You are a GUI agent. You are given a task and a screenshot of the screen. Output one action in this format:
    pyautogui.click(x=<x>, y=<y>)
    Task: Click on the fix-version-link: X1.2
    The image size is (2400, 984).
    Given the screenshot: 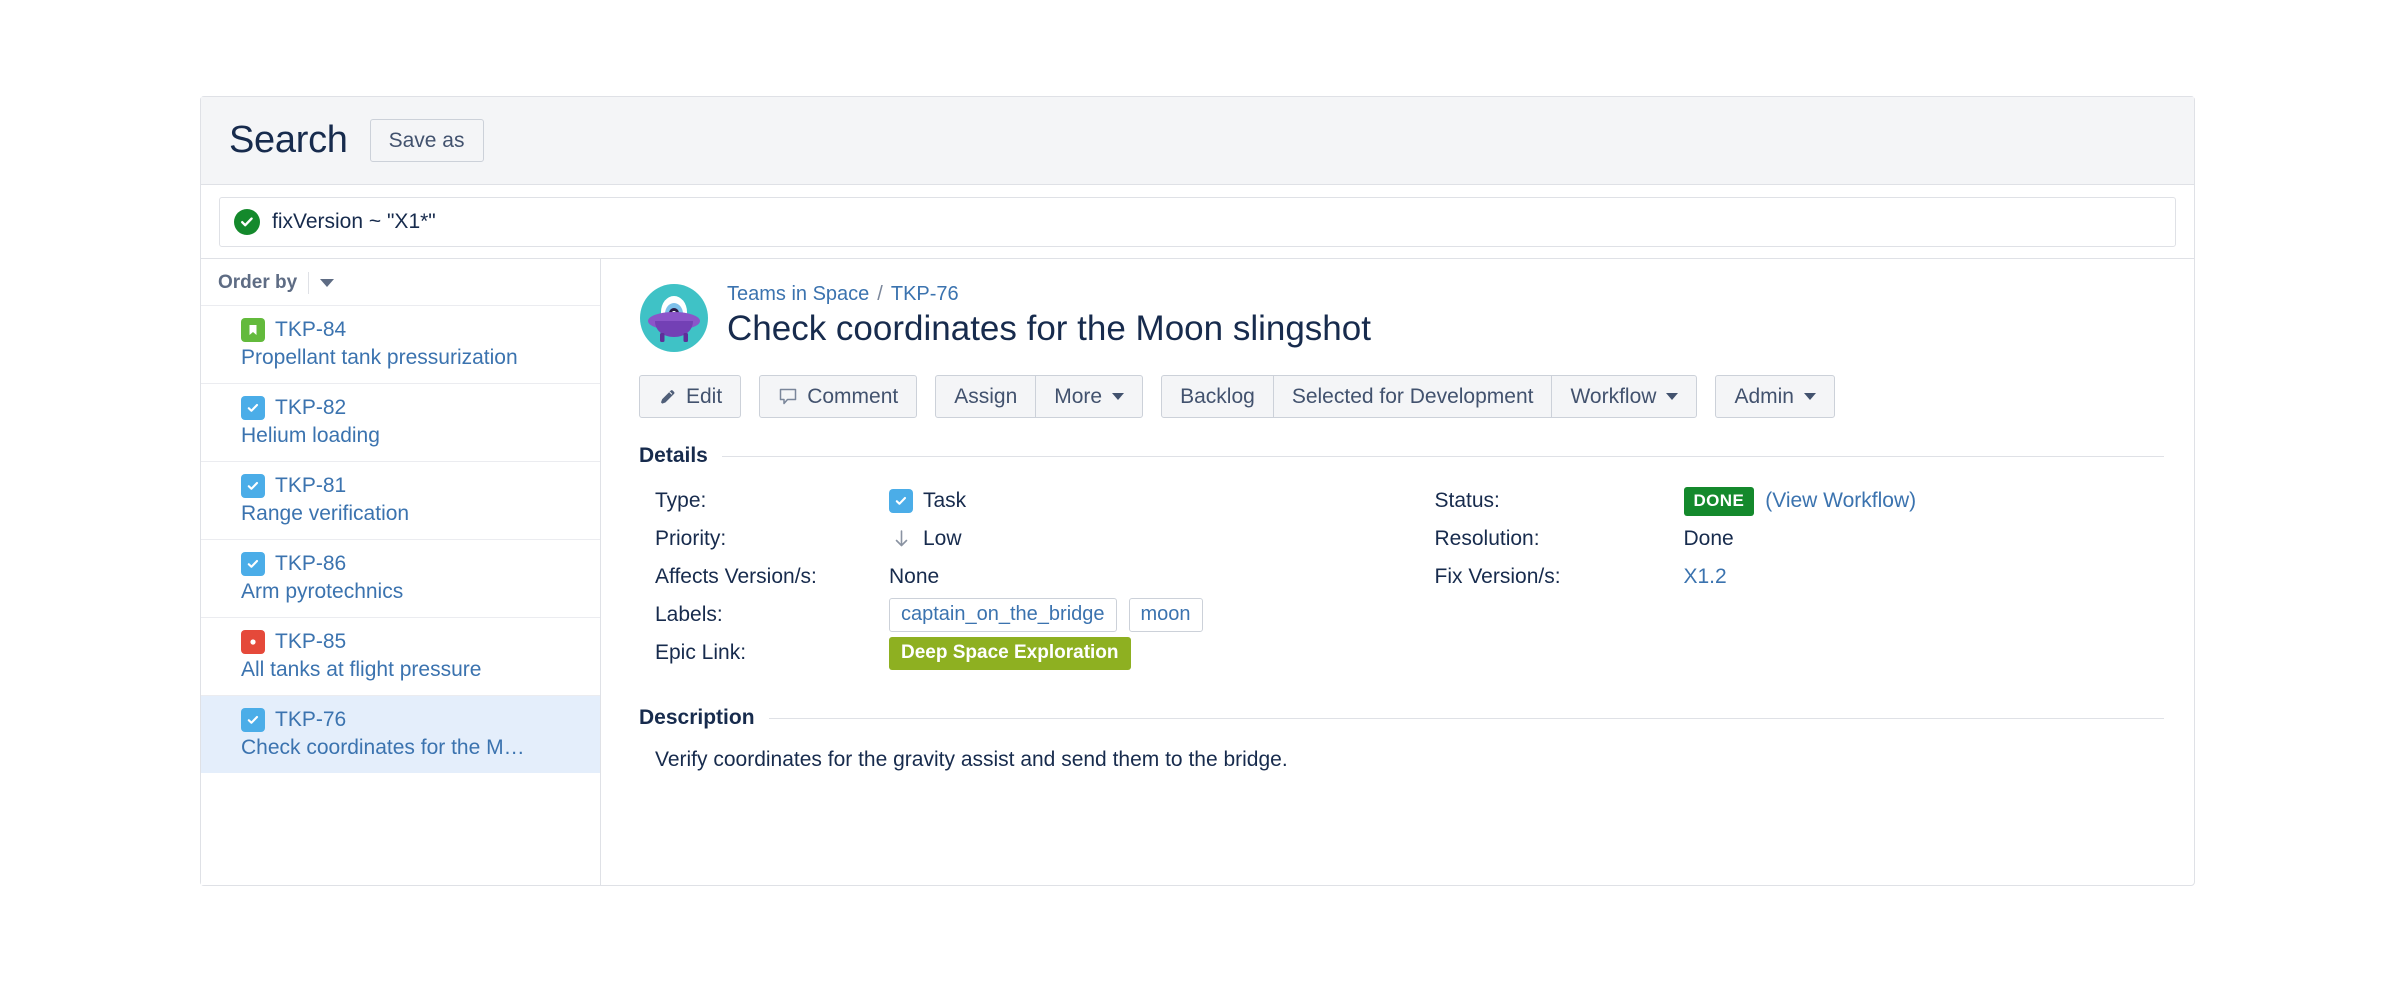 What is the action you would take?
    pyautogui.click(x=1705, y=577)
    